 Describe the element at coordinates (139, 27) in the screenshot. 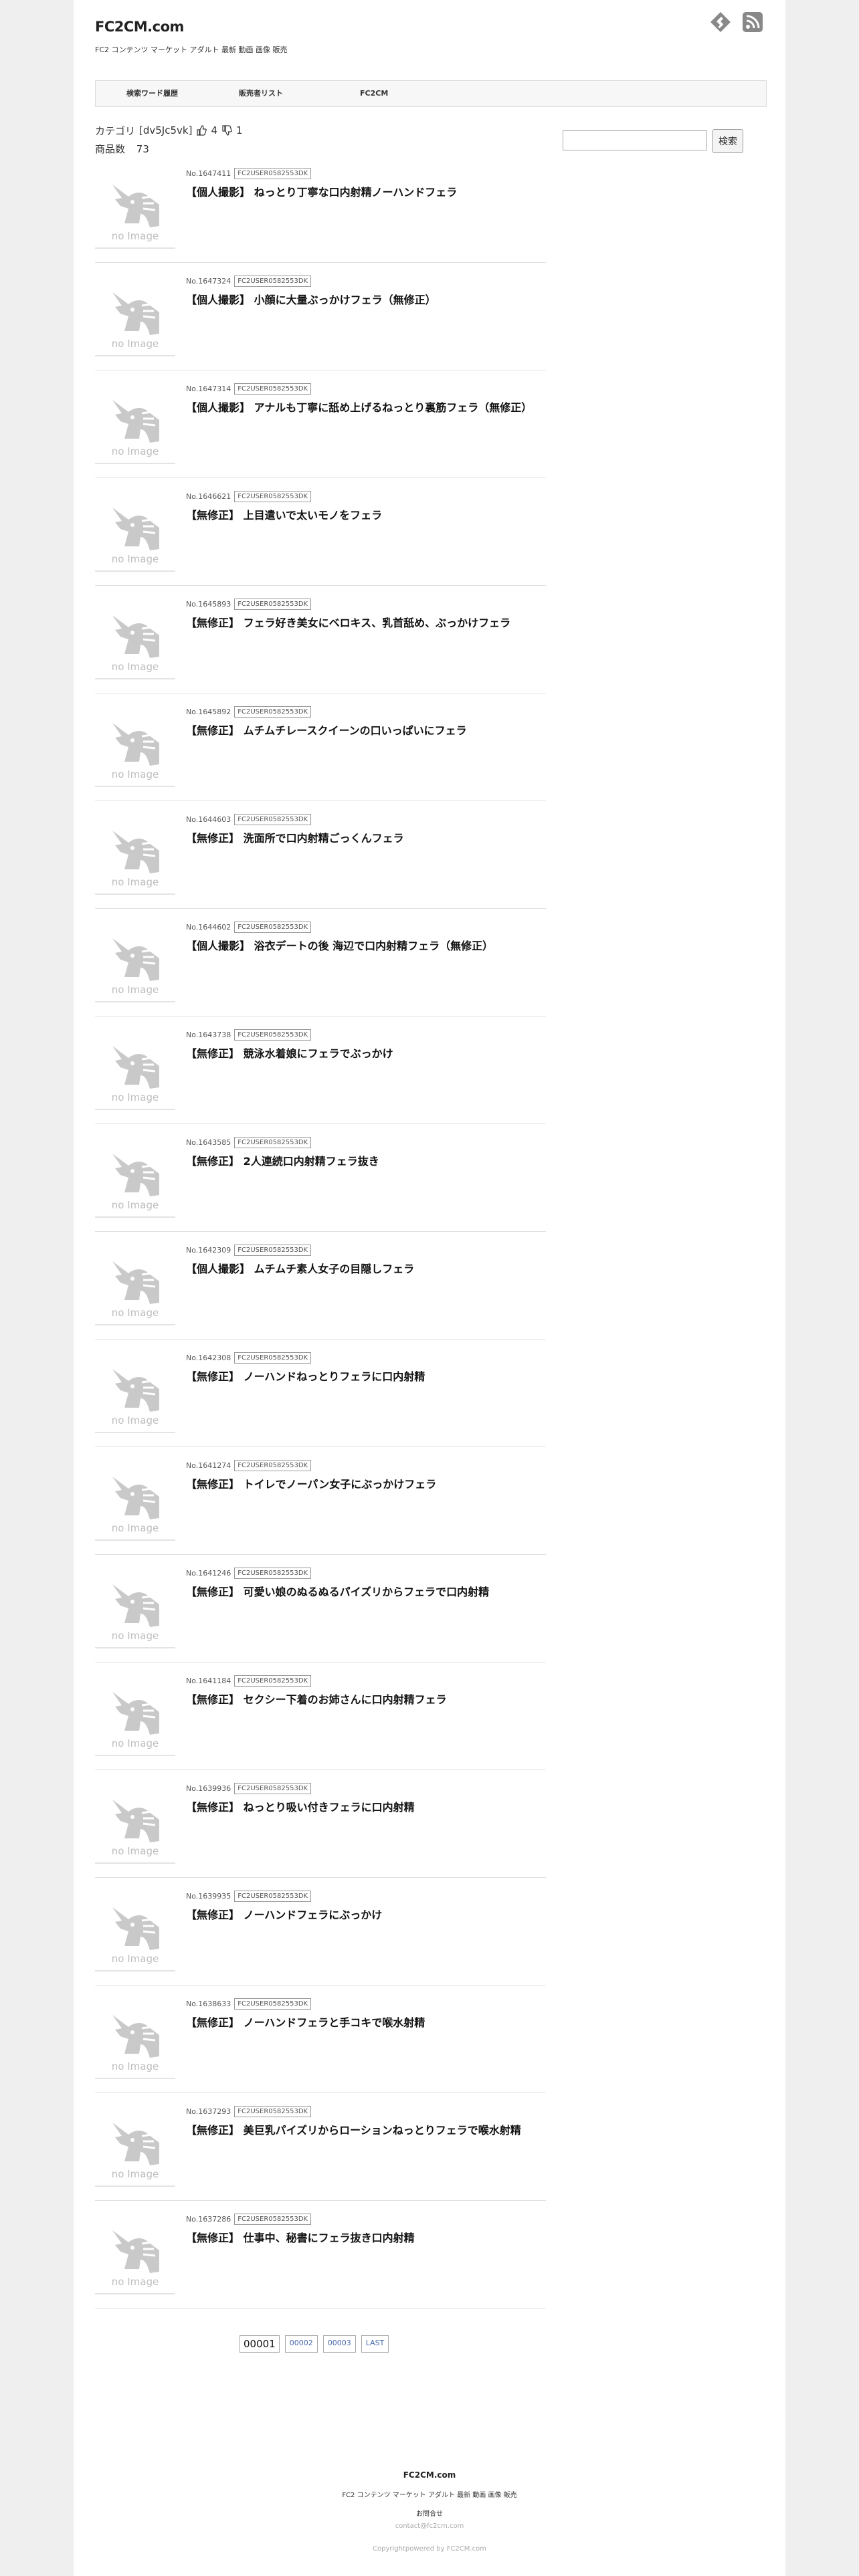

I see `site-title: FC2CM.com` at that location.